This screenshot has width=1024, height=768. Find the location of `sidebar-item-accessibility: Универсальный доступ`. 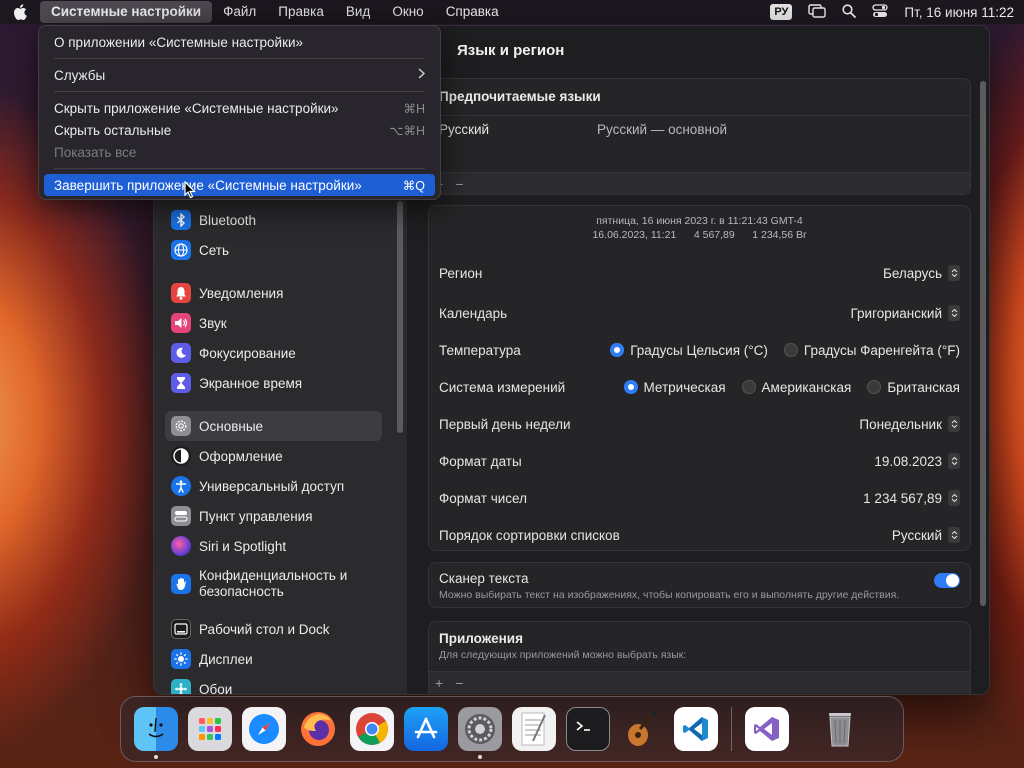

sidebar-item-accessibility: Универсальный доступ is located at coordinates (273, 486).